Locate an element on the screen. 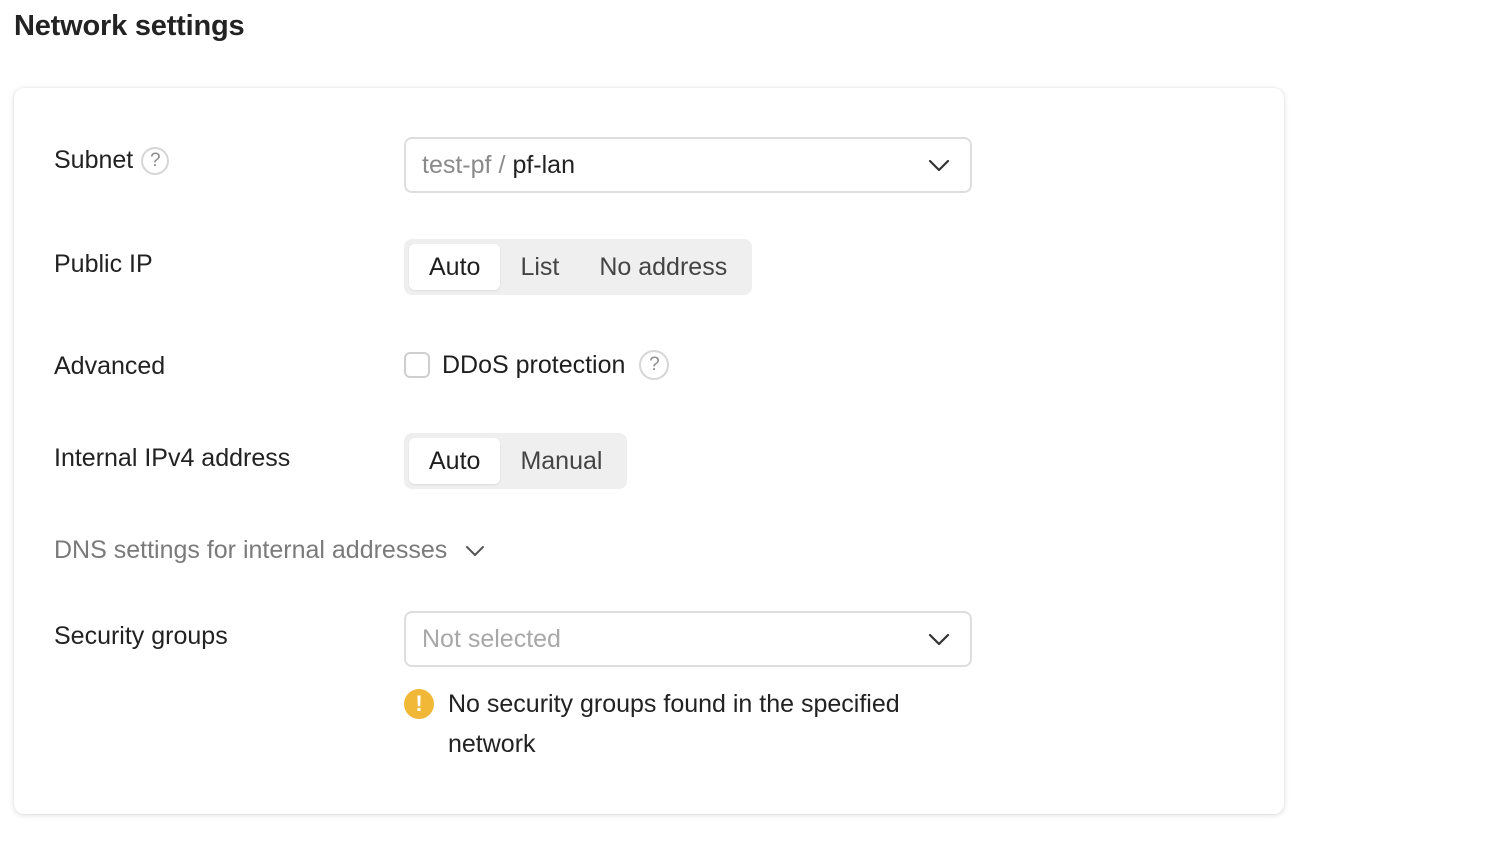 This screenshot has width=1492, height=854. subnet-label: Subnet is located at coordinates (94, 160).